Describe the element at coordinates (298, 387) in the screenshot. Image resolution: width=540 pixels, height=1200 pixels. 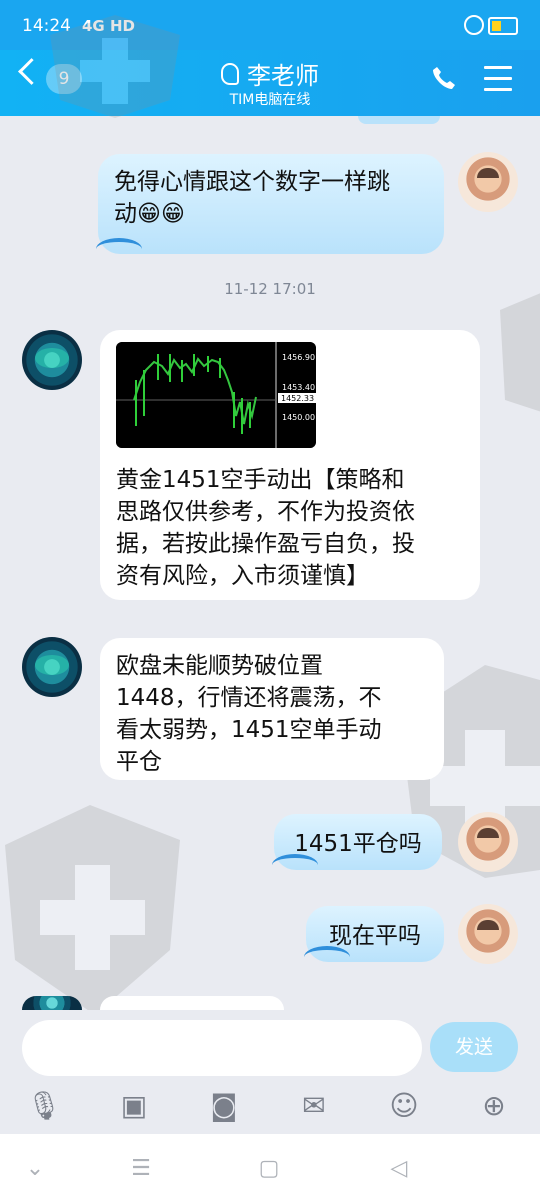
I see `chart-price-label-2: 1453.40` at that location.